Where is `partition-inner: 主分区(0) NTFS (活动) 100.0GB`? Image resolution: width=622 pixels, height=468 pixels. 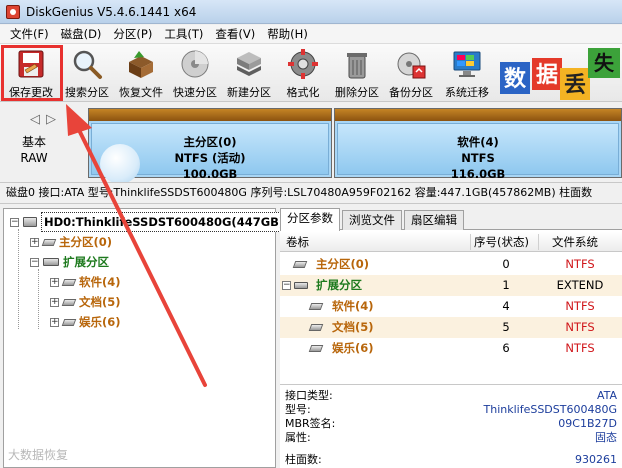
partition-inner: 主分区(0) NTFS (活动) 100.0GB is located at coordinates (210, 153).